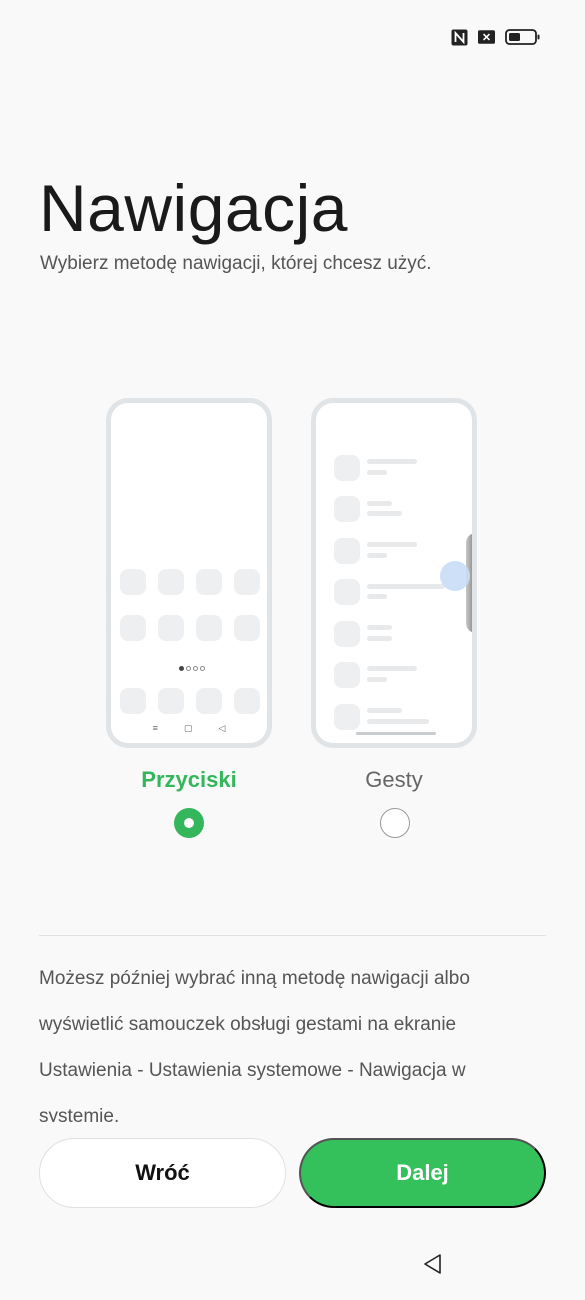 The width and height of the screenshot is (585, 1300). What do you see at coordinates (394, 780) in the screenshot?
I see `option-label-gestures: Gesty` at bounding box center [394, 780].